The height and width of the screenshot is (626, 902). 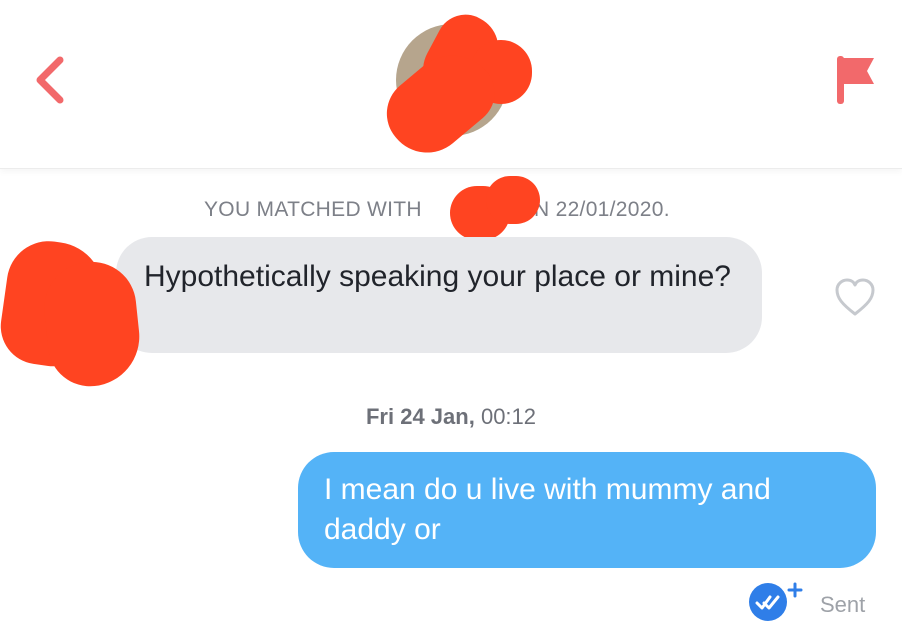 I want to click on match-banner-prefix: YOU MATCHED WITH, so click(x=313, y=209).